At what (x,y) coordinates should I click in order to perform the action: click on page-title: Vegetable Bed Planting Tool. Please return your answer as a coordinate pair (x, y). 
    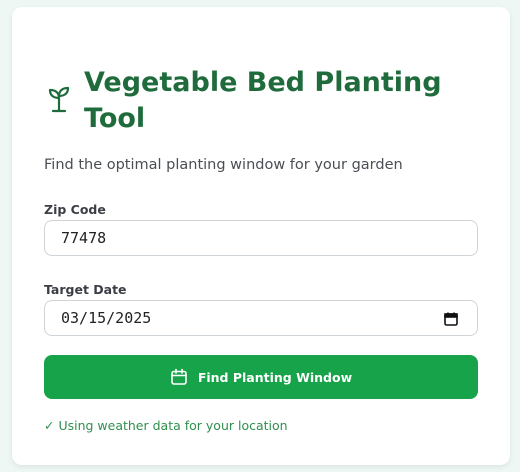
    Looking at the image, I should click on (263, 100).